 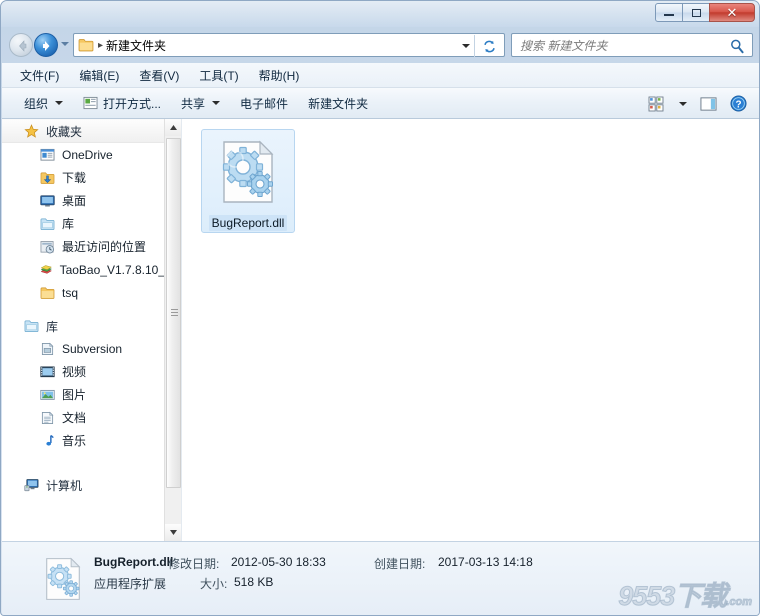 I want to click on preview-pane-icon, so click(x=708, y=103).